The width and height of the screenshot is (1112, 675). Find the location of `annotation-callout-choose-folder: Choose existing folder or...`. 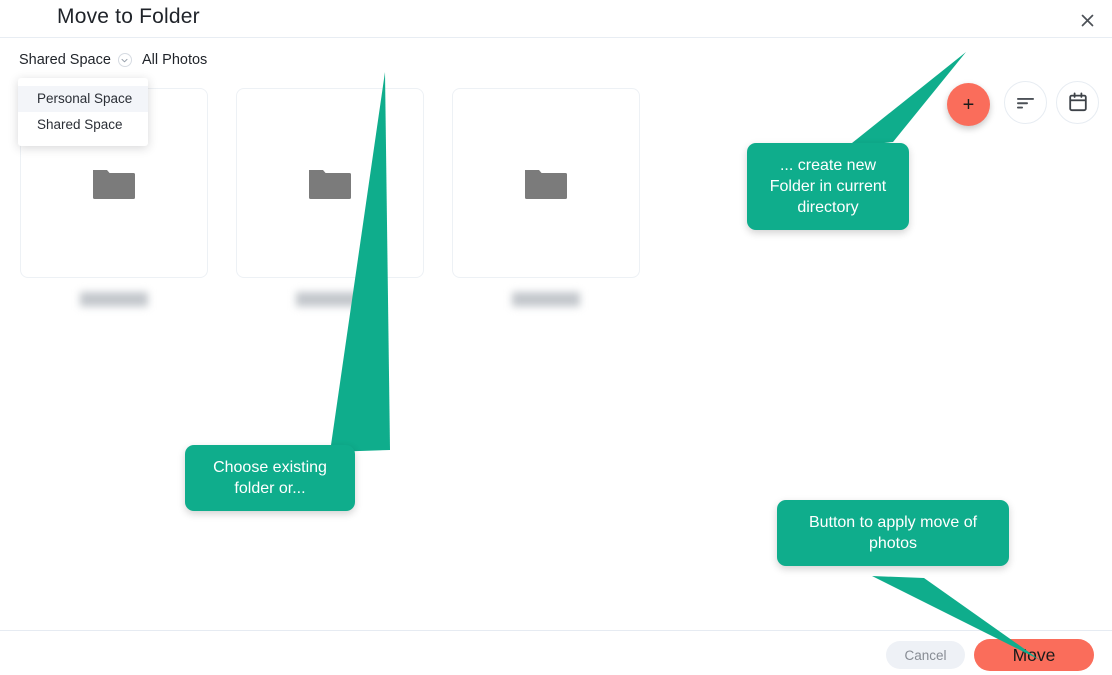

annotation-callout-choose-folder: Choose existing folder or... is located at coordinates (287, 291).